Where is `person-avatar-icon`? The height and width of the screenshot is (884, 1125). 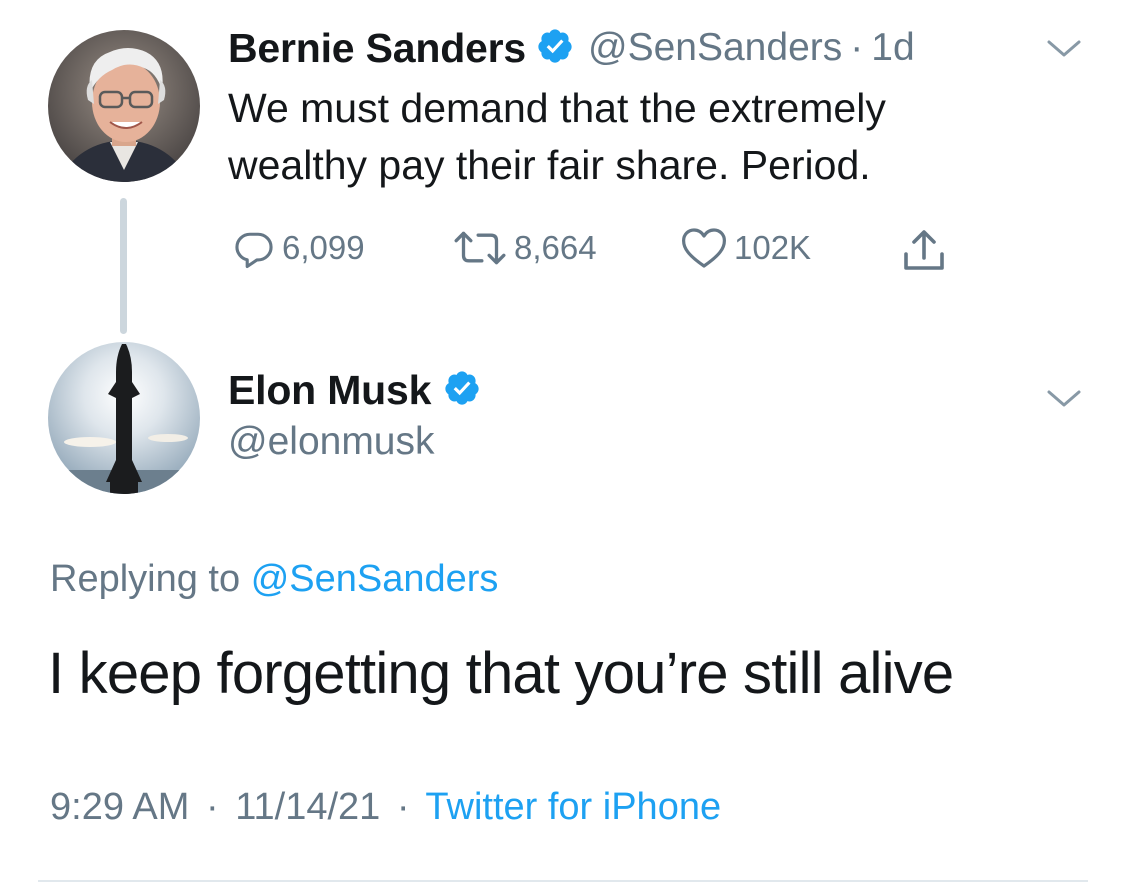 person-avatar-icon is located at coordinates (124, 106).